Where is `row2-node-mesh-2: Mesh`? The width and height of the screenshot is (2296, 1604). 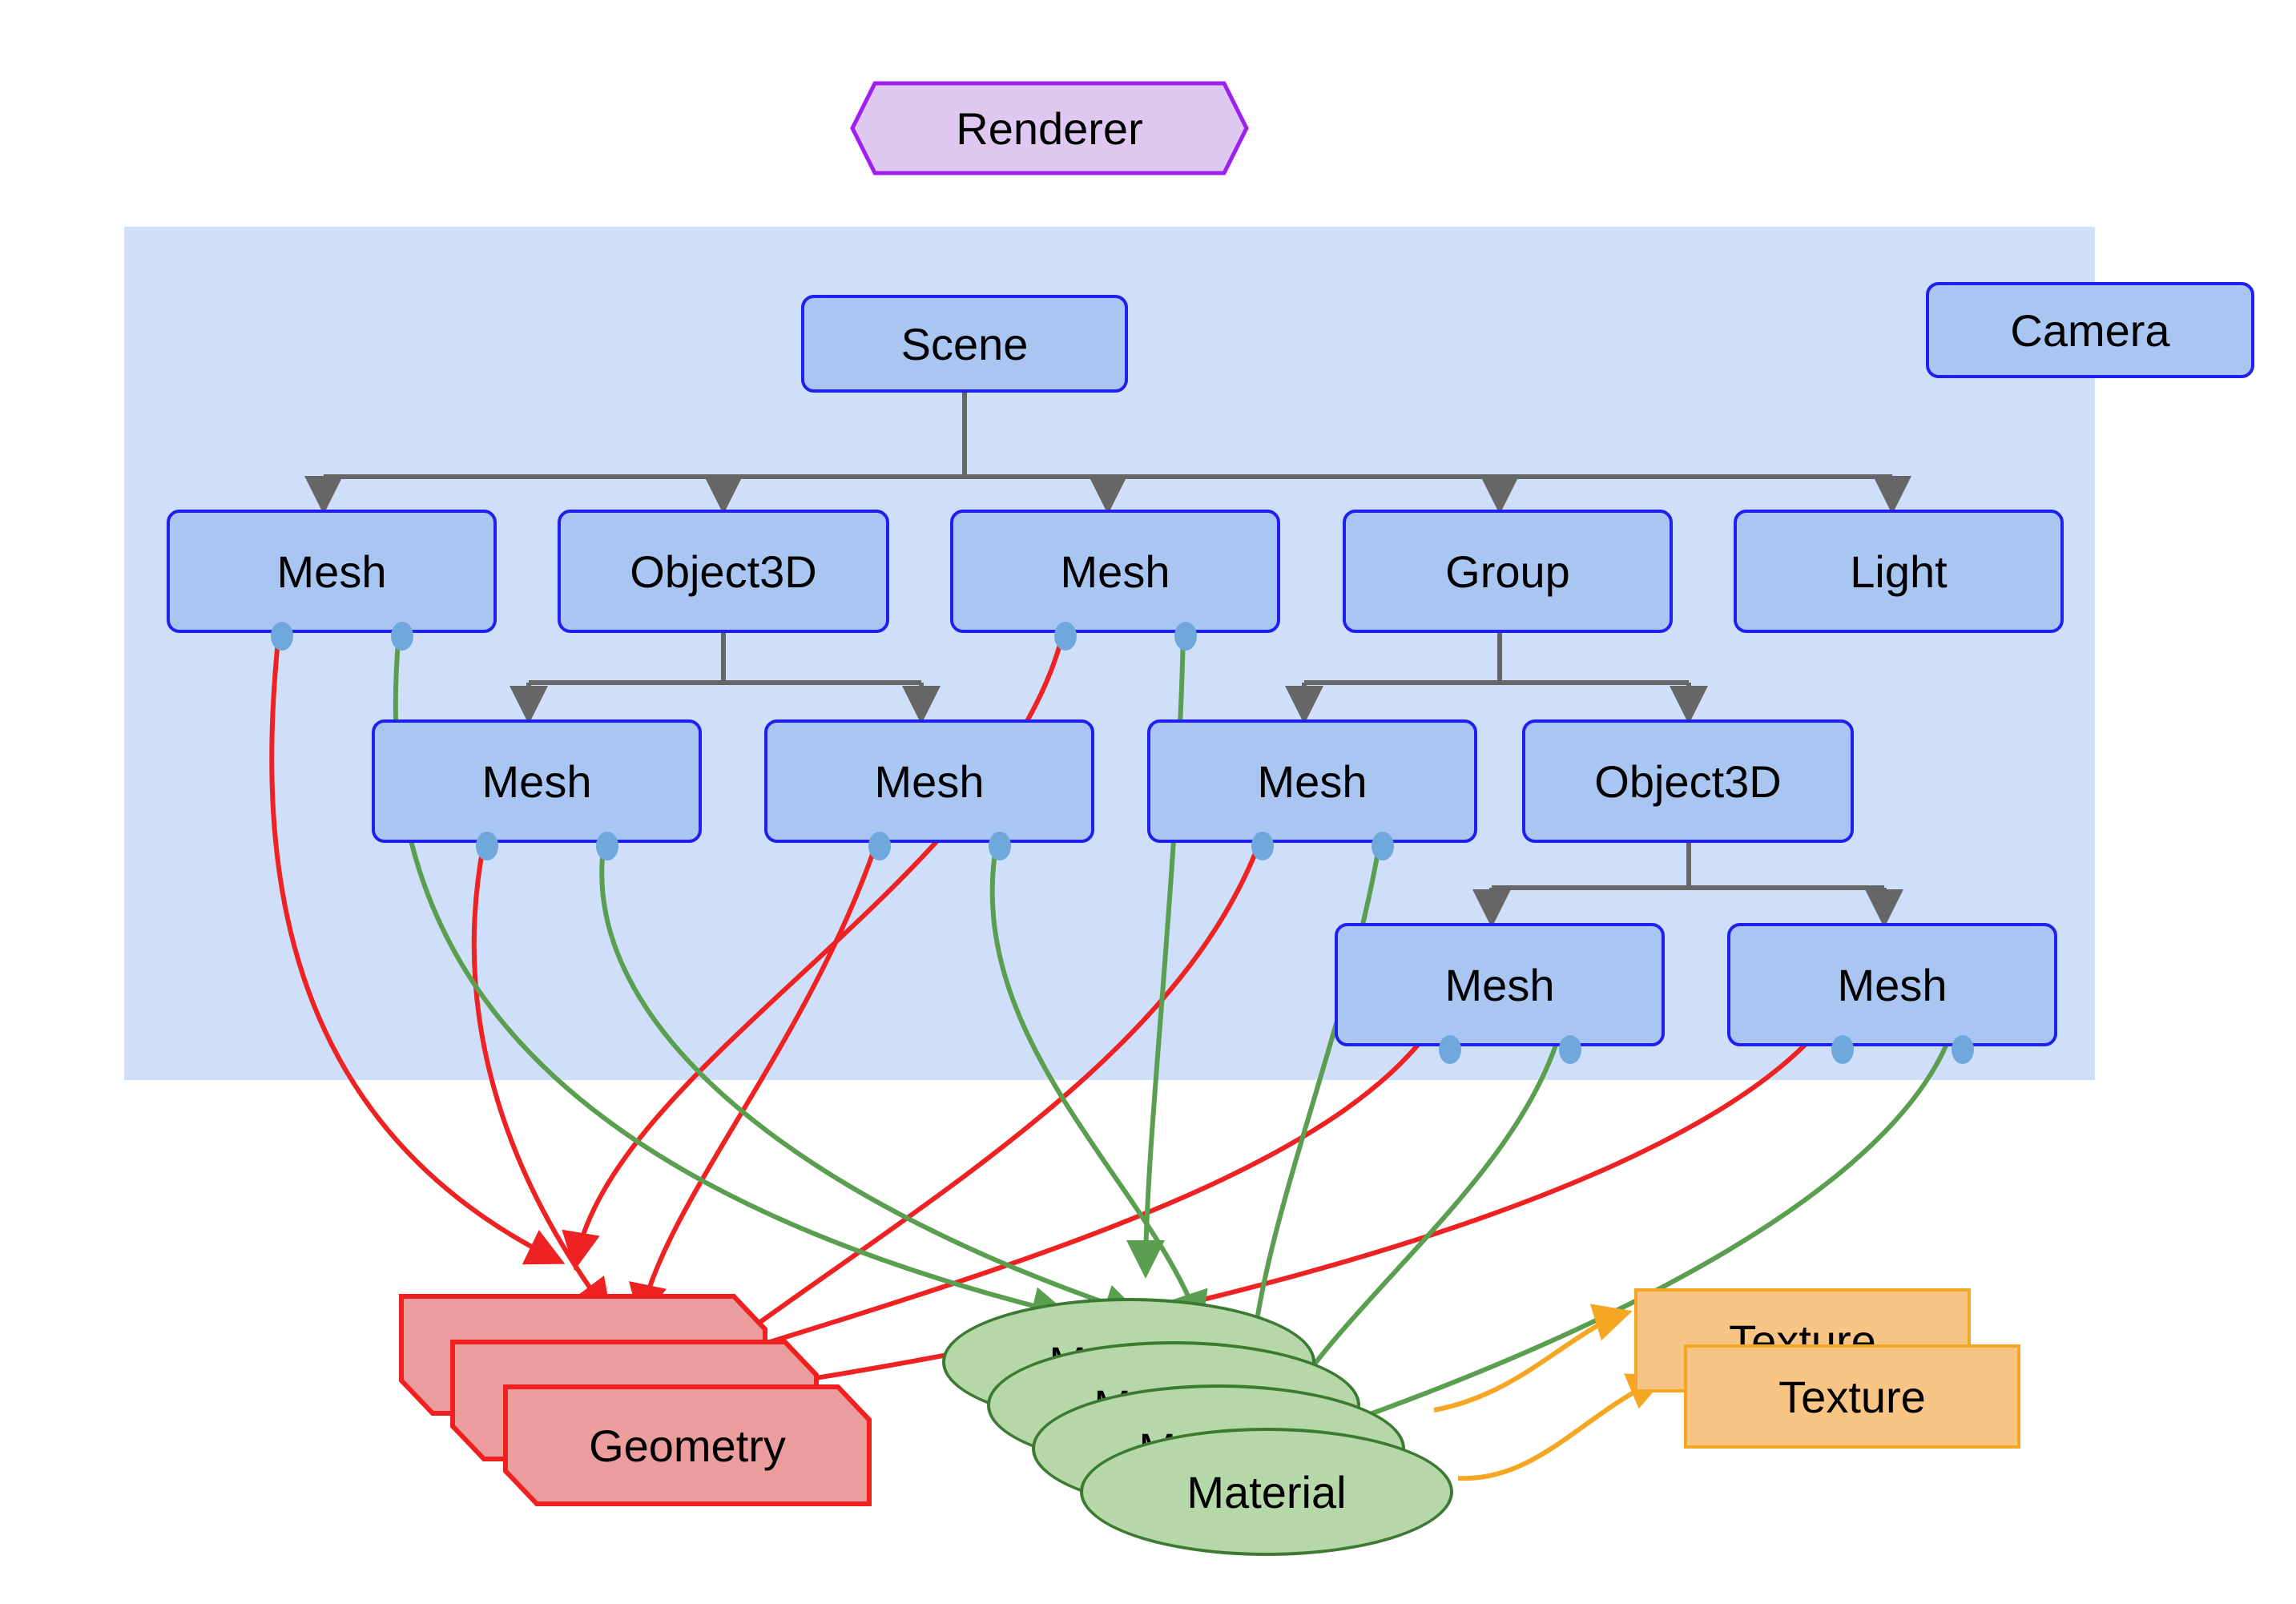
row2-node-mesh-2: Mesh is located at coordinates (1115, 580).